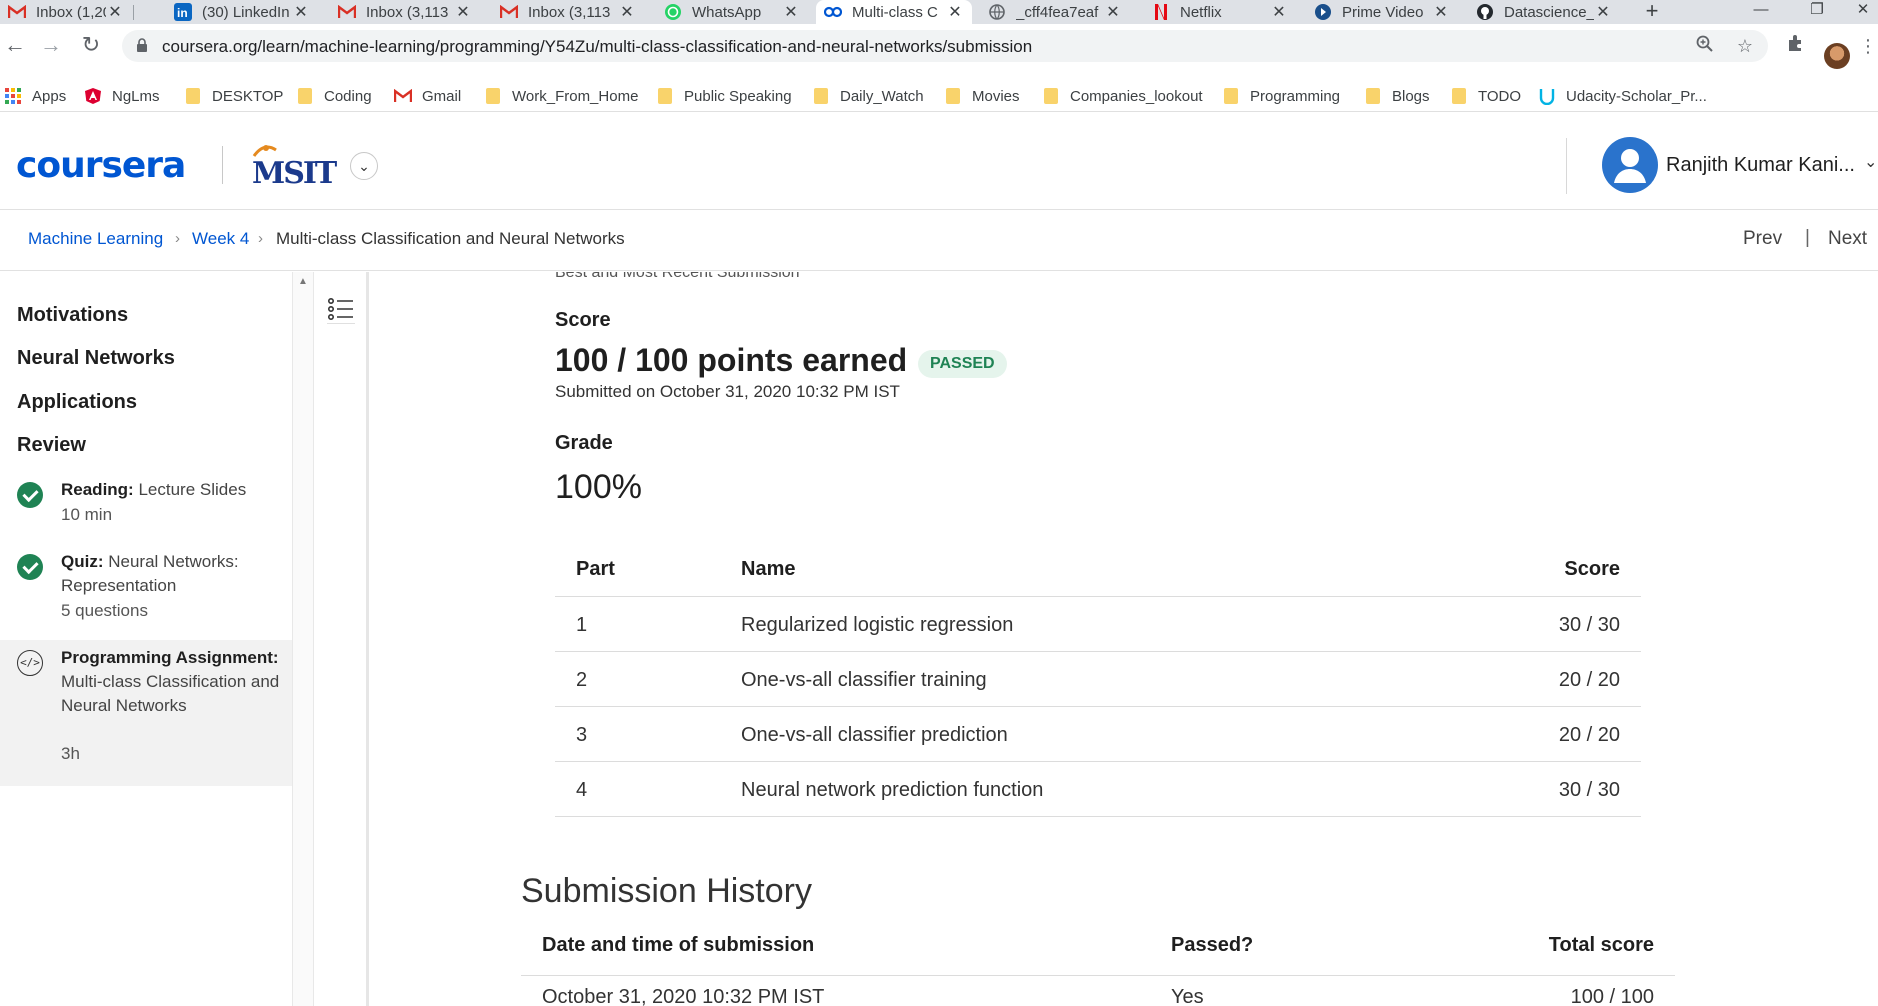  Describe the element at coordinates (72, 315) in the screenshot. I see `sidebar-section-motivations: Motivations` at that location.